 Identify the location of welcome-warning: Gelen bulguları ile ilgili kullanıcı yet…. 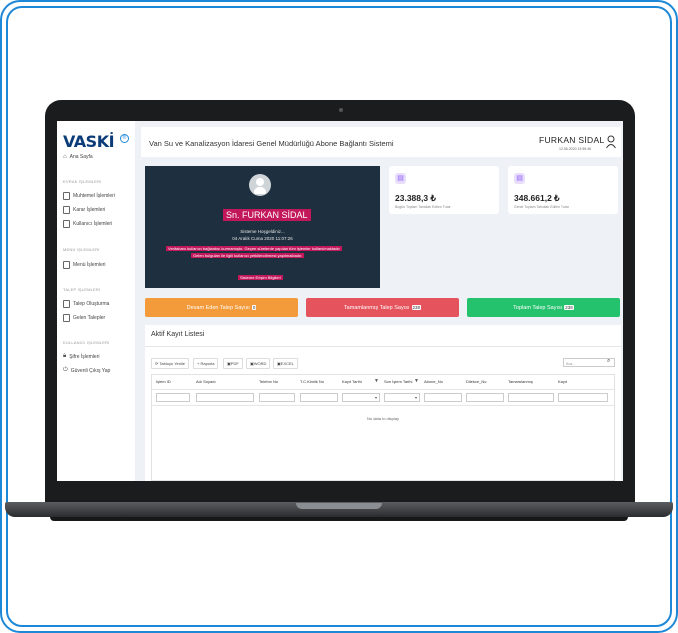
(248, 255).